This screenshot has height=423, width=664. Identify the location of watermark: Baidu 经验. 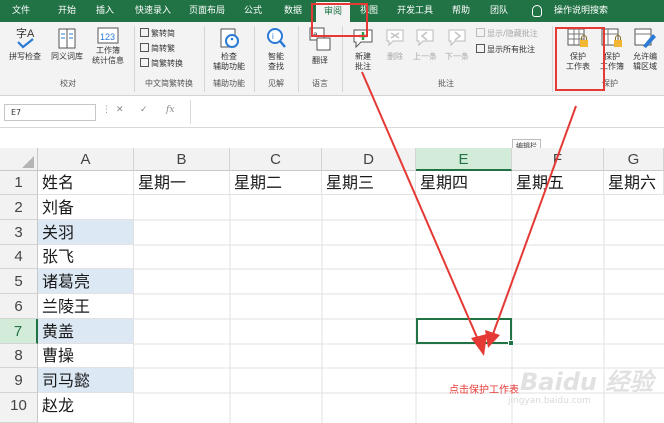
(587, 382).